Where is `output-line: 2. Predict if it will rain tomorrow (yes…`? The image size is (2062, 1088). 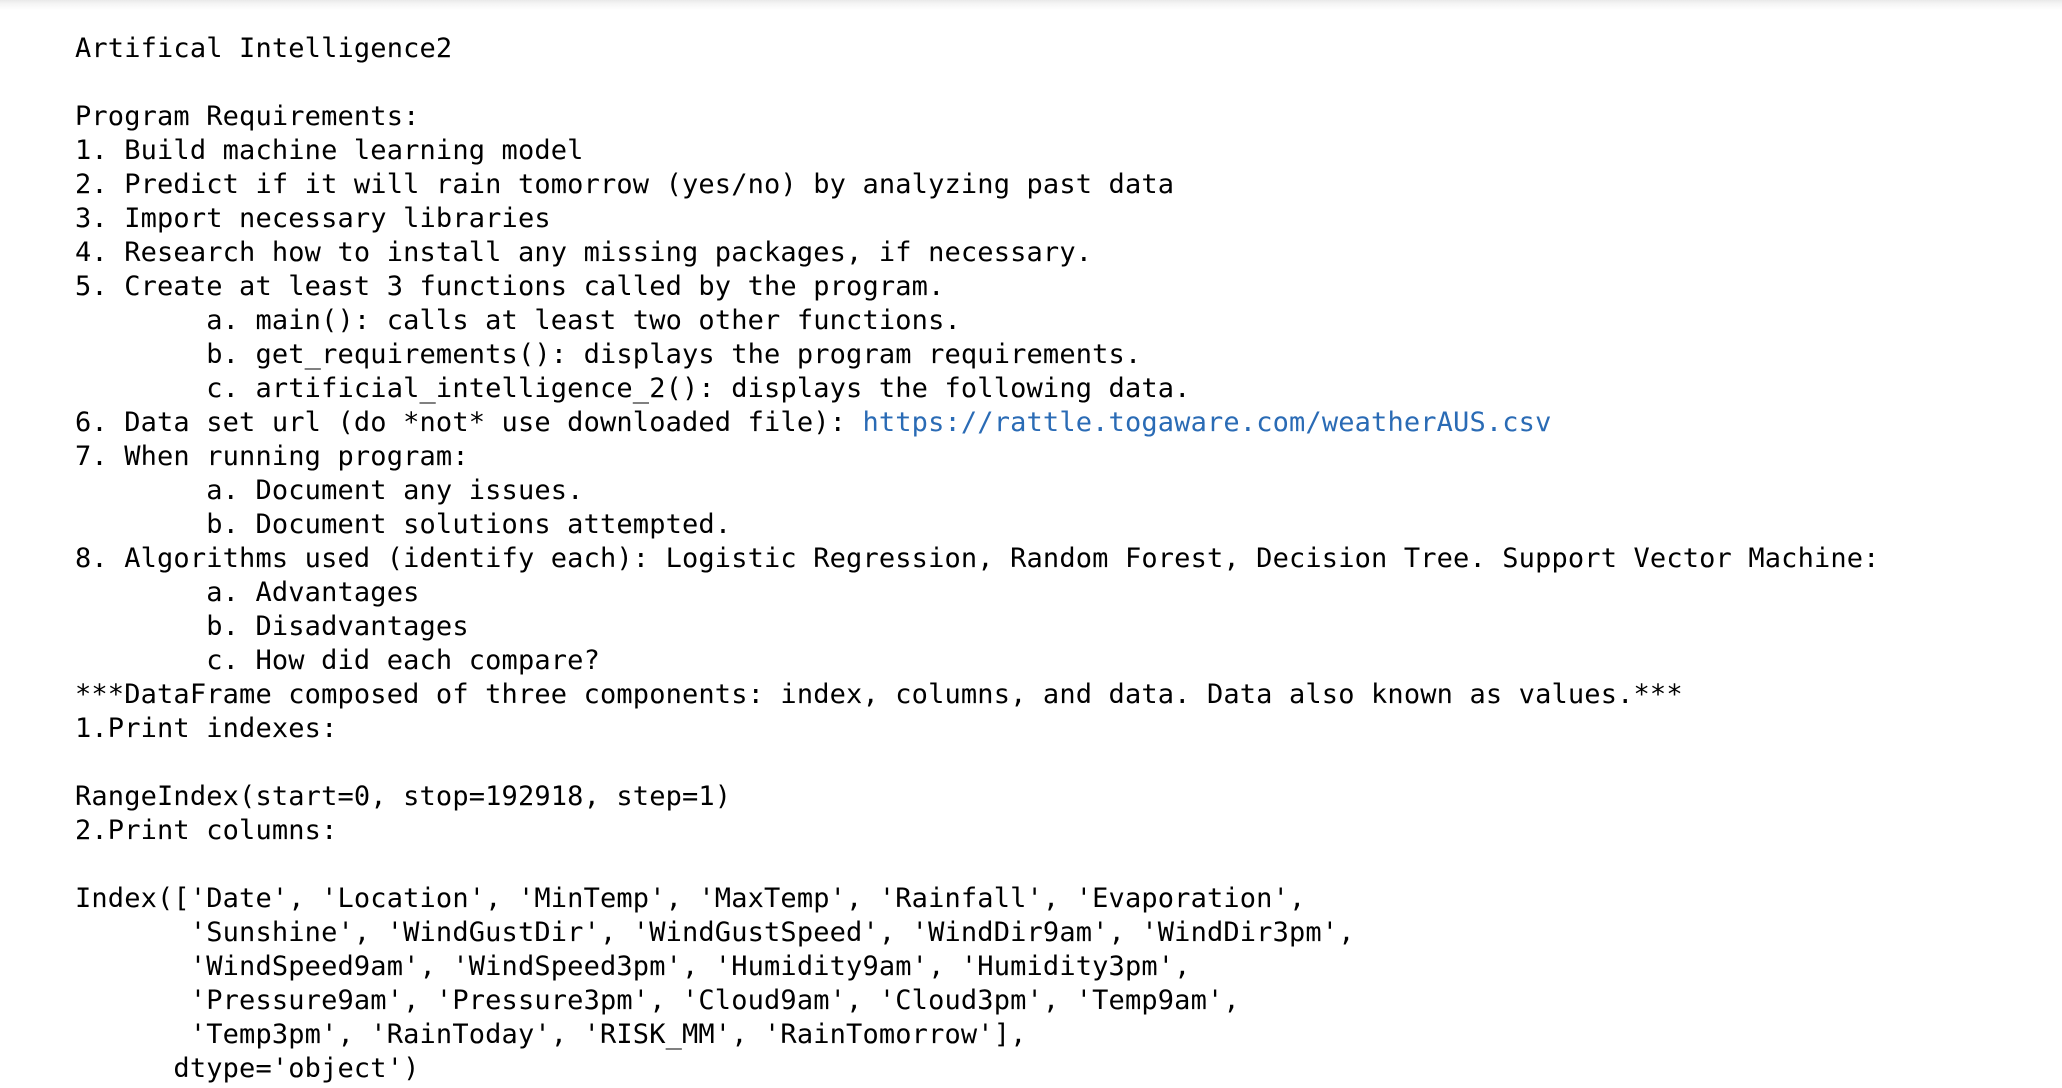
output-line: 2. Predict if it will rain tomorrow (yes… is located at coordinates (625, 184).